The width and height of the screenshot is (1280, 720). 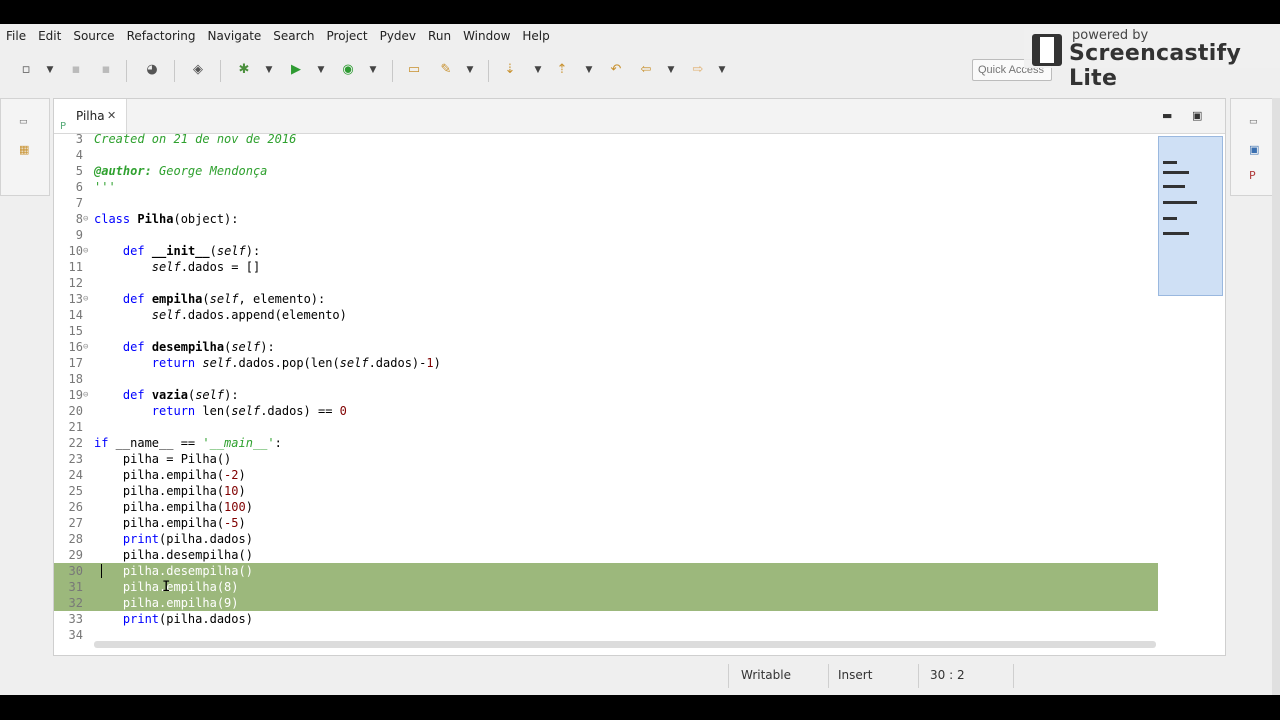 What do you see at coordinates (606, 187) in the screenshot?
I see `code-line: 6 '''` at bounding box center [606, 187].